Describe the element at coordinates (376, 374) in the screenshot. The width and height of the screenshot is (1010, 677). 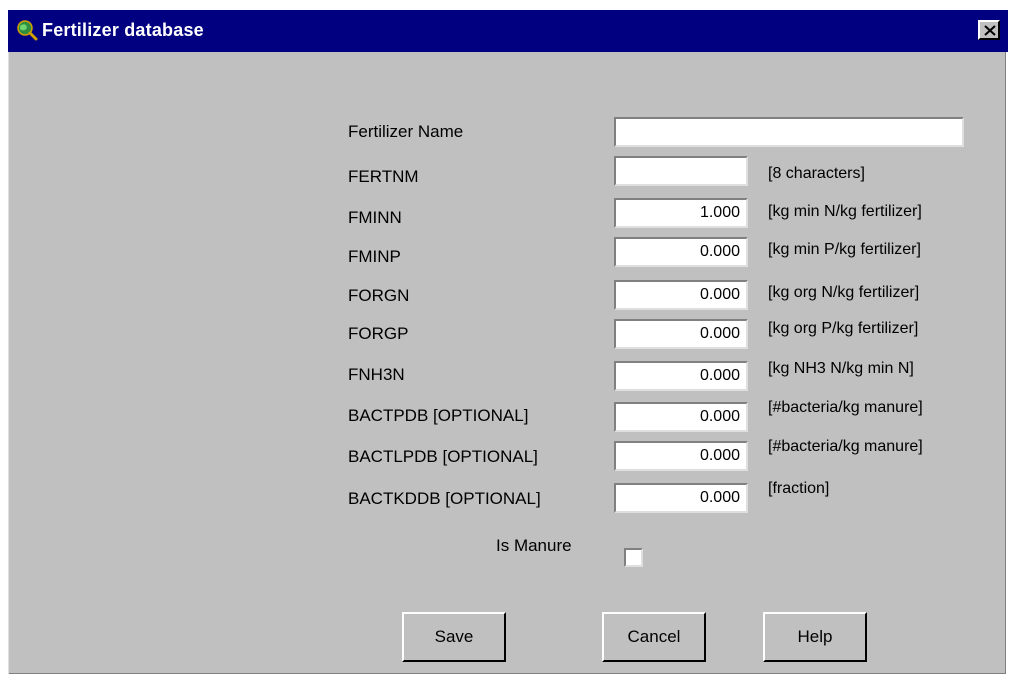
I see `fnh3n-label: FNH3N` at that location.